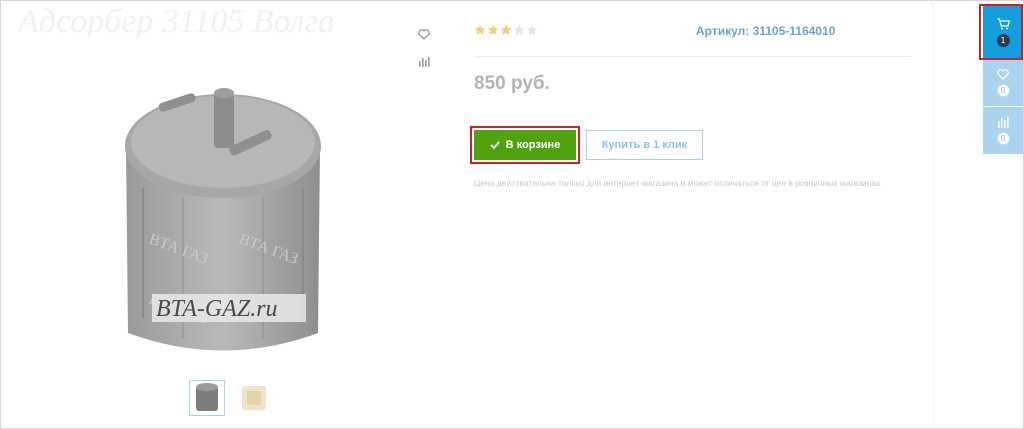  Describe the element at coordinates (176, 22) in the screenshot. I see `product-title: Адсорбер 31105 Волга` at that location.